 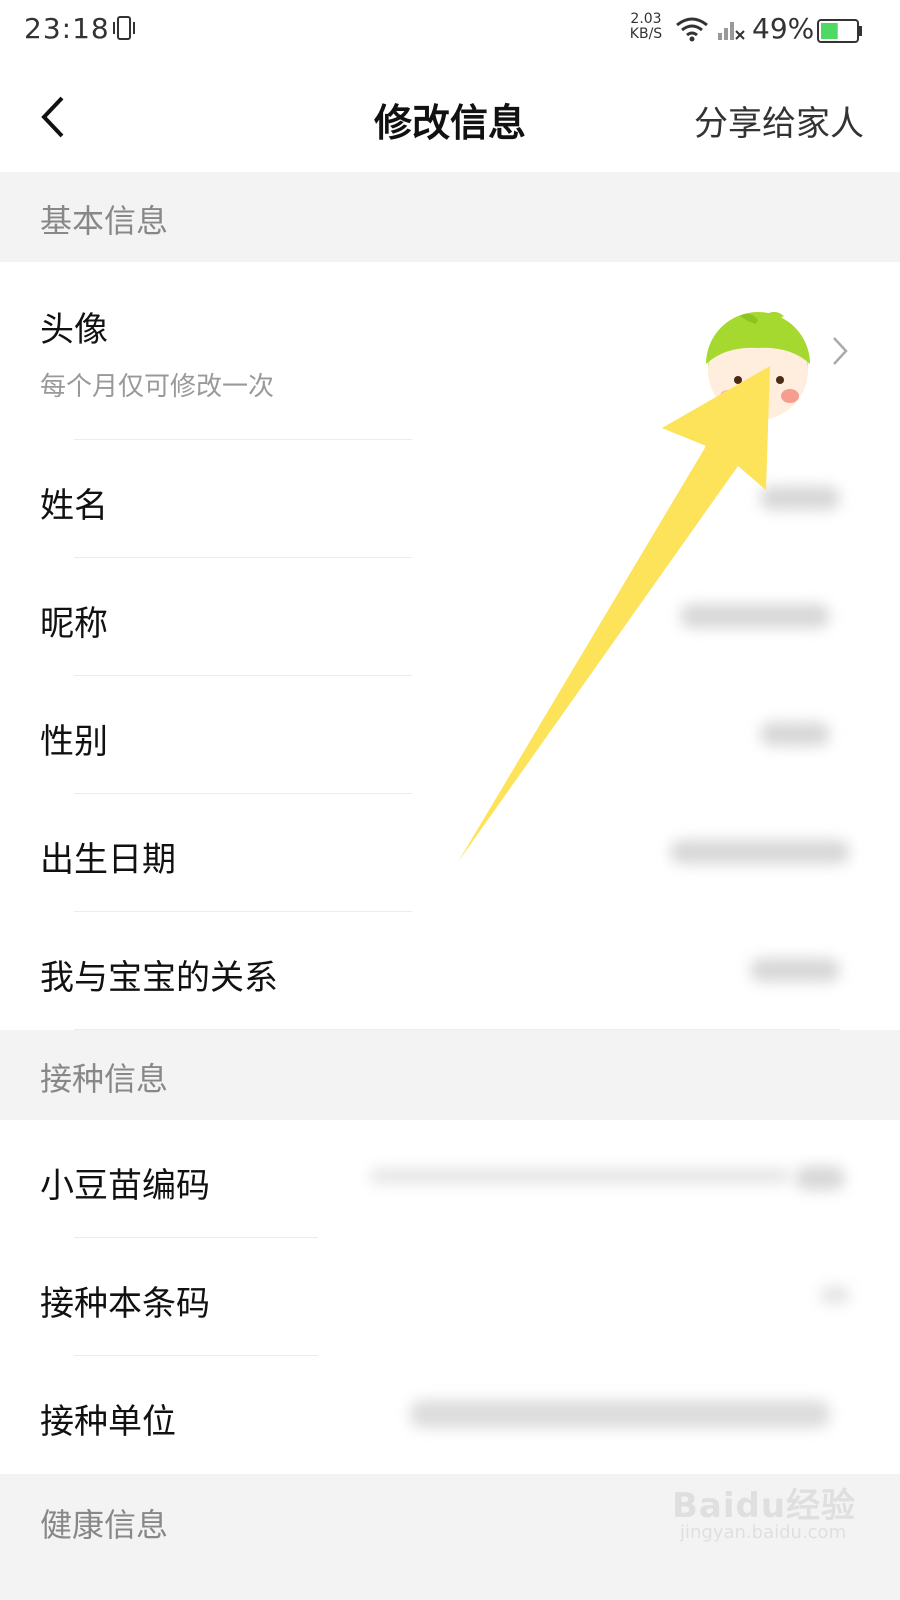 What do you see at coordinates (74, 506) in the screenshot?
I see `row-label: 姓名` at bounding box center [74, 506].